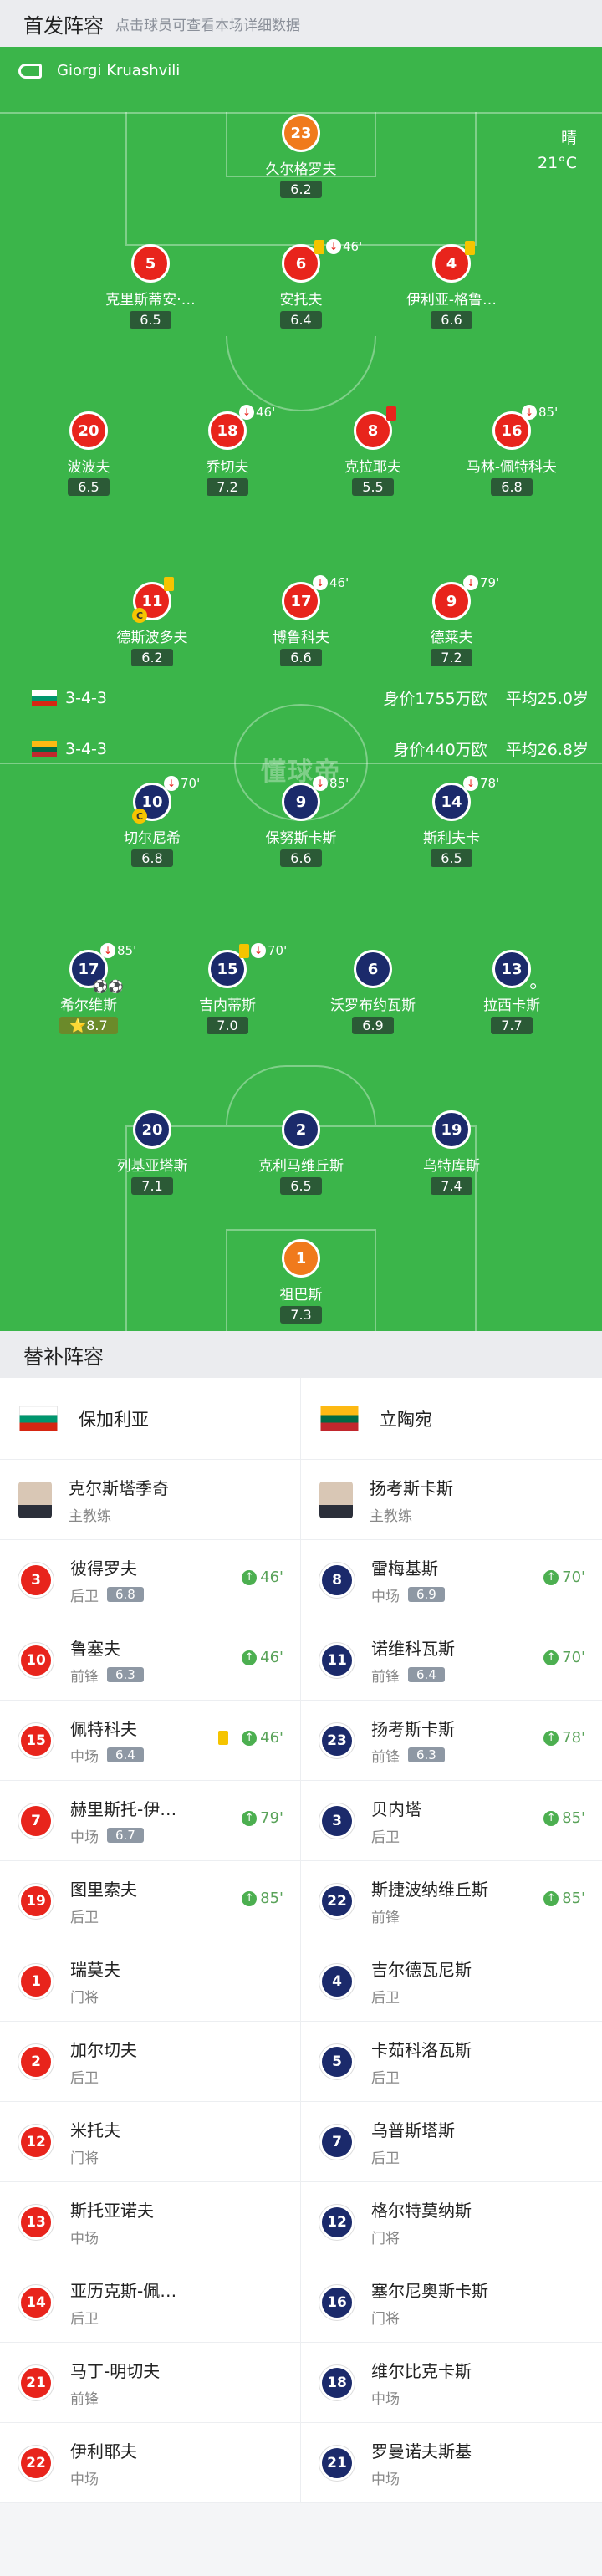 The height and width of the screenshot is (2576, 602). What do you see at coordinates (451, 2383) in the screenshot?
I see `away-sub-row: 18 维尔比克卡斯 中场` at bounding box center [451, 2383].